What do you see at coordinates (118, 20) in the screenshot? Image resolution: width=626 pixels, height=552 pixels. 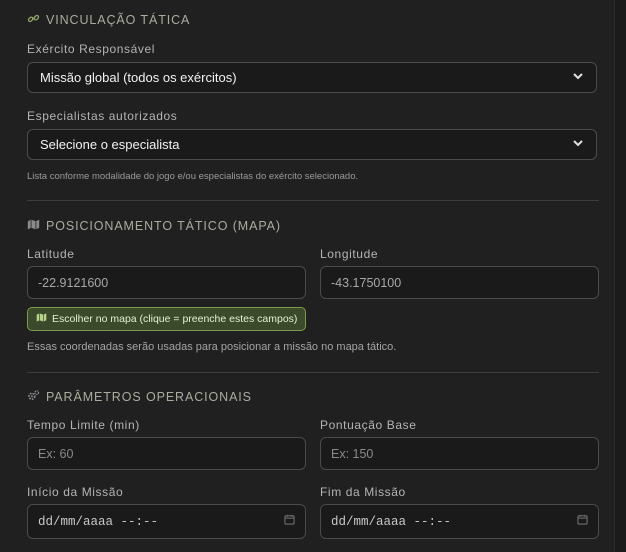 I see `section-title-text: VINCULAÇÃO TÁTICA` at bounding box center [118, 20].